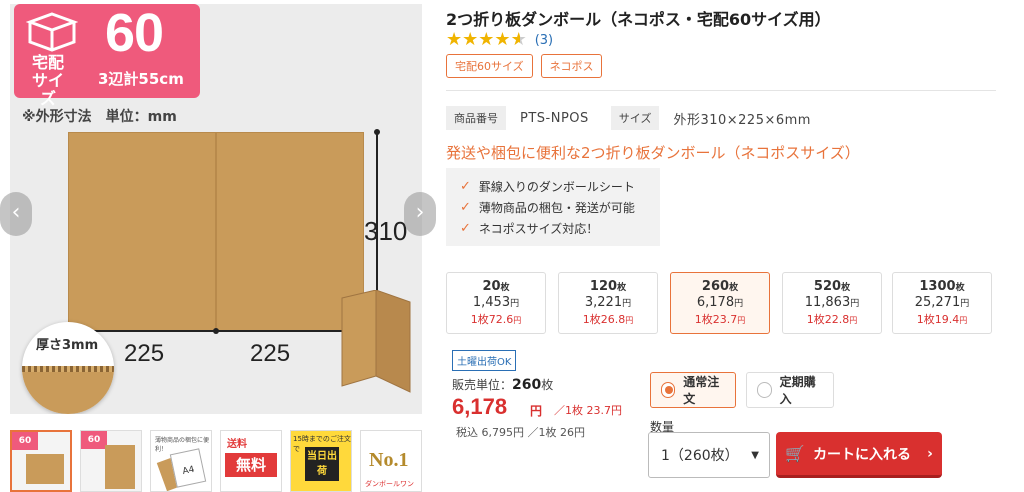 This screenshot has width=1024, height=492. What do you see at coordinates (862, 454) in the screenshot?
I see `add-to-cart-label: カートに入れる` at bounding box center [862, 454].